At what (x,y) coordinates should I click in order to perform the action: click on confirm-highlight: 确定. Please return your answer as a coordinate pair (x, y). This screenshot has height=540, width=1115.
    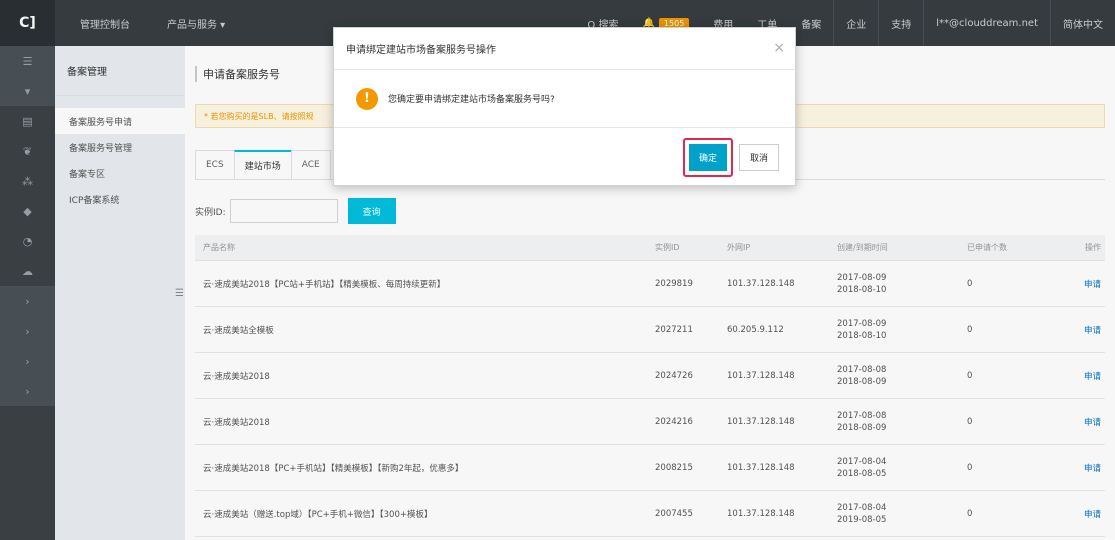
    Looking at the image, I should click on (708, 157).